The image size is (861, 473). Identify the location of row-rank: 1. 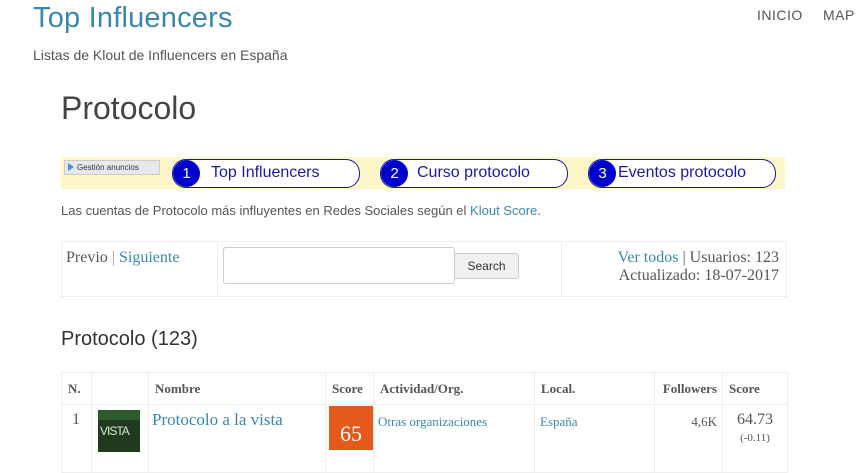
(76, 438).